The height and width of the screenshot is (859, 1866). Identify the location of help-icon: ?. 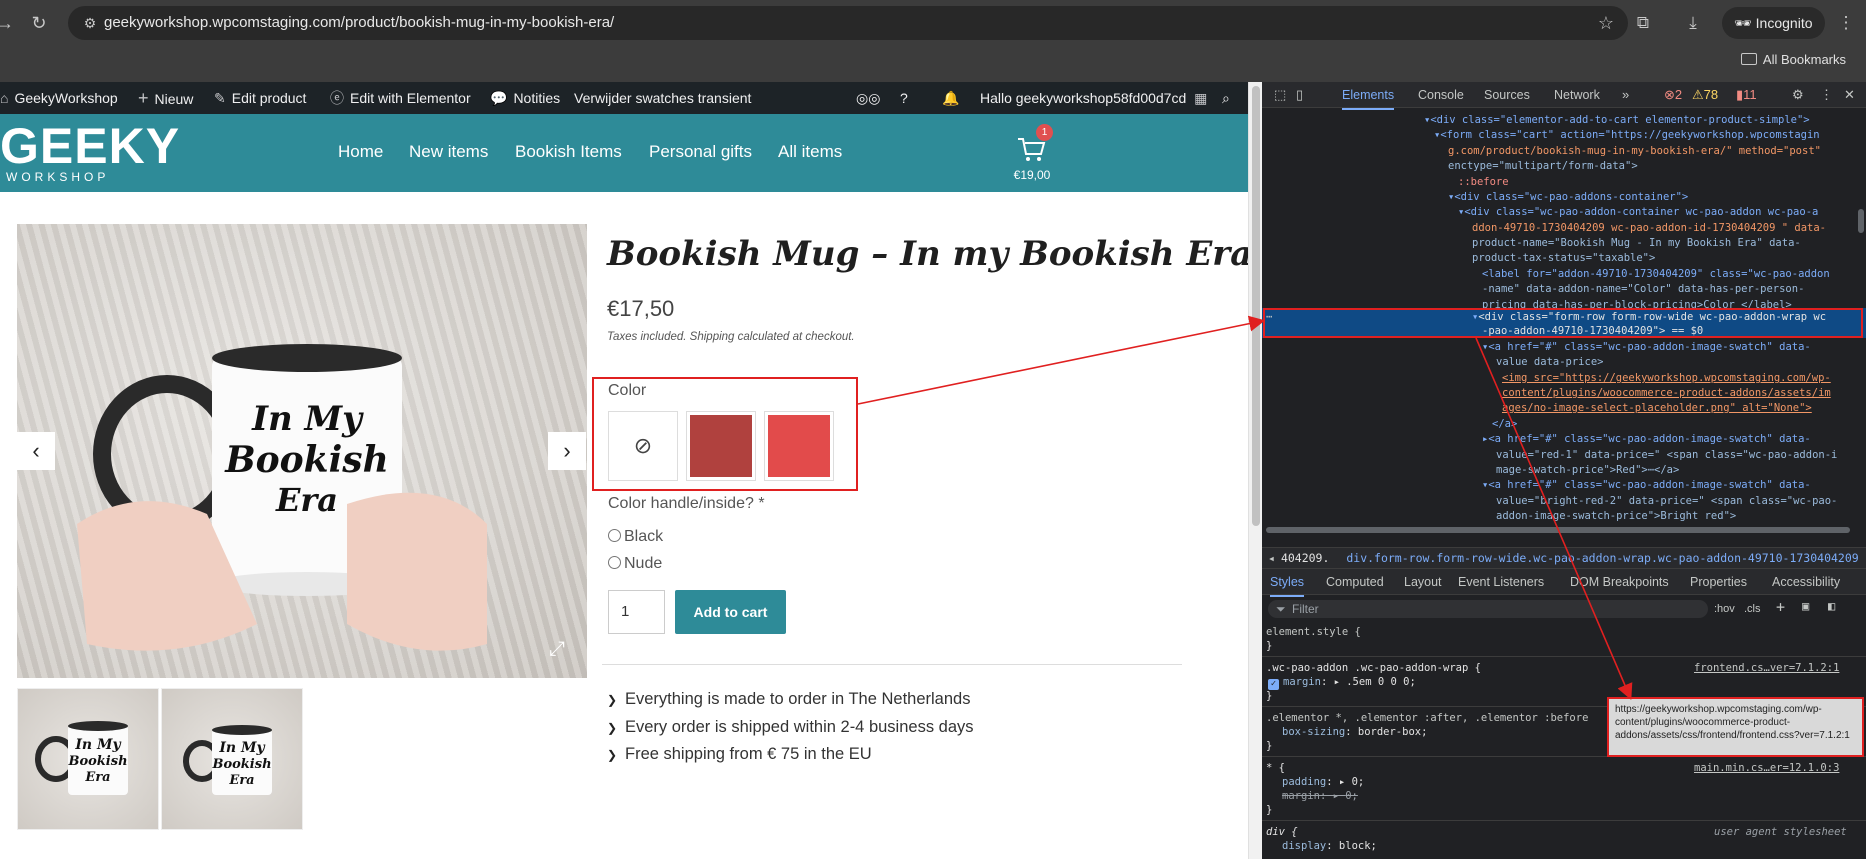
(904, 98).